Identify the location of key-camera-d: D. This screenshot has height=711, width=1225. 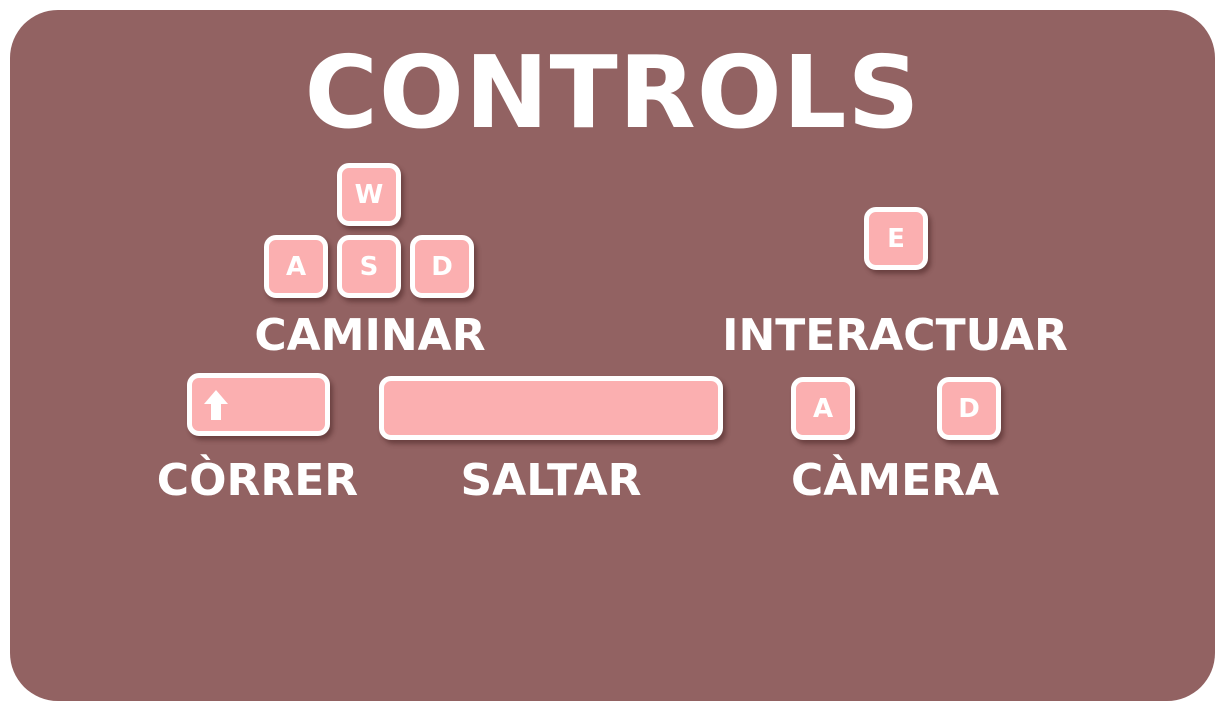
(969, 408).